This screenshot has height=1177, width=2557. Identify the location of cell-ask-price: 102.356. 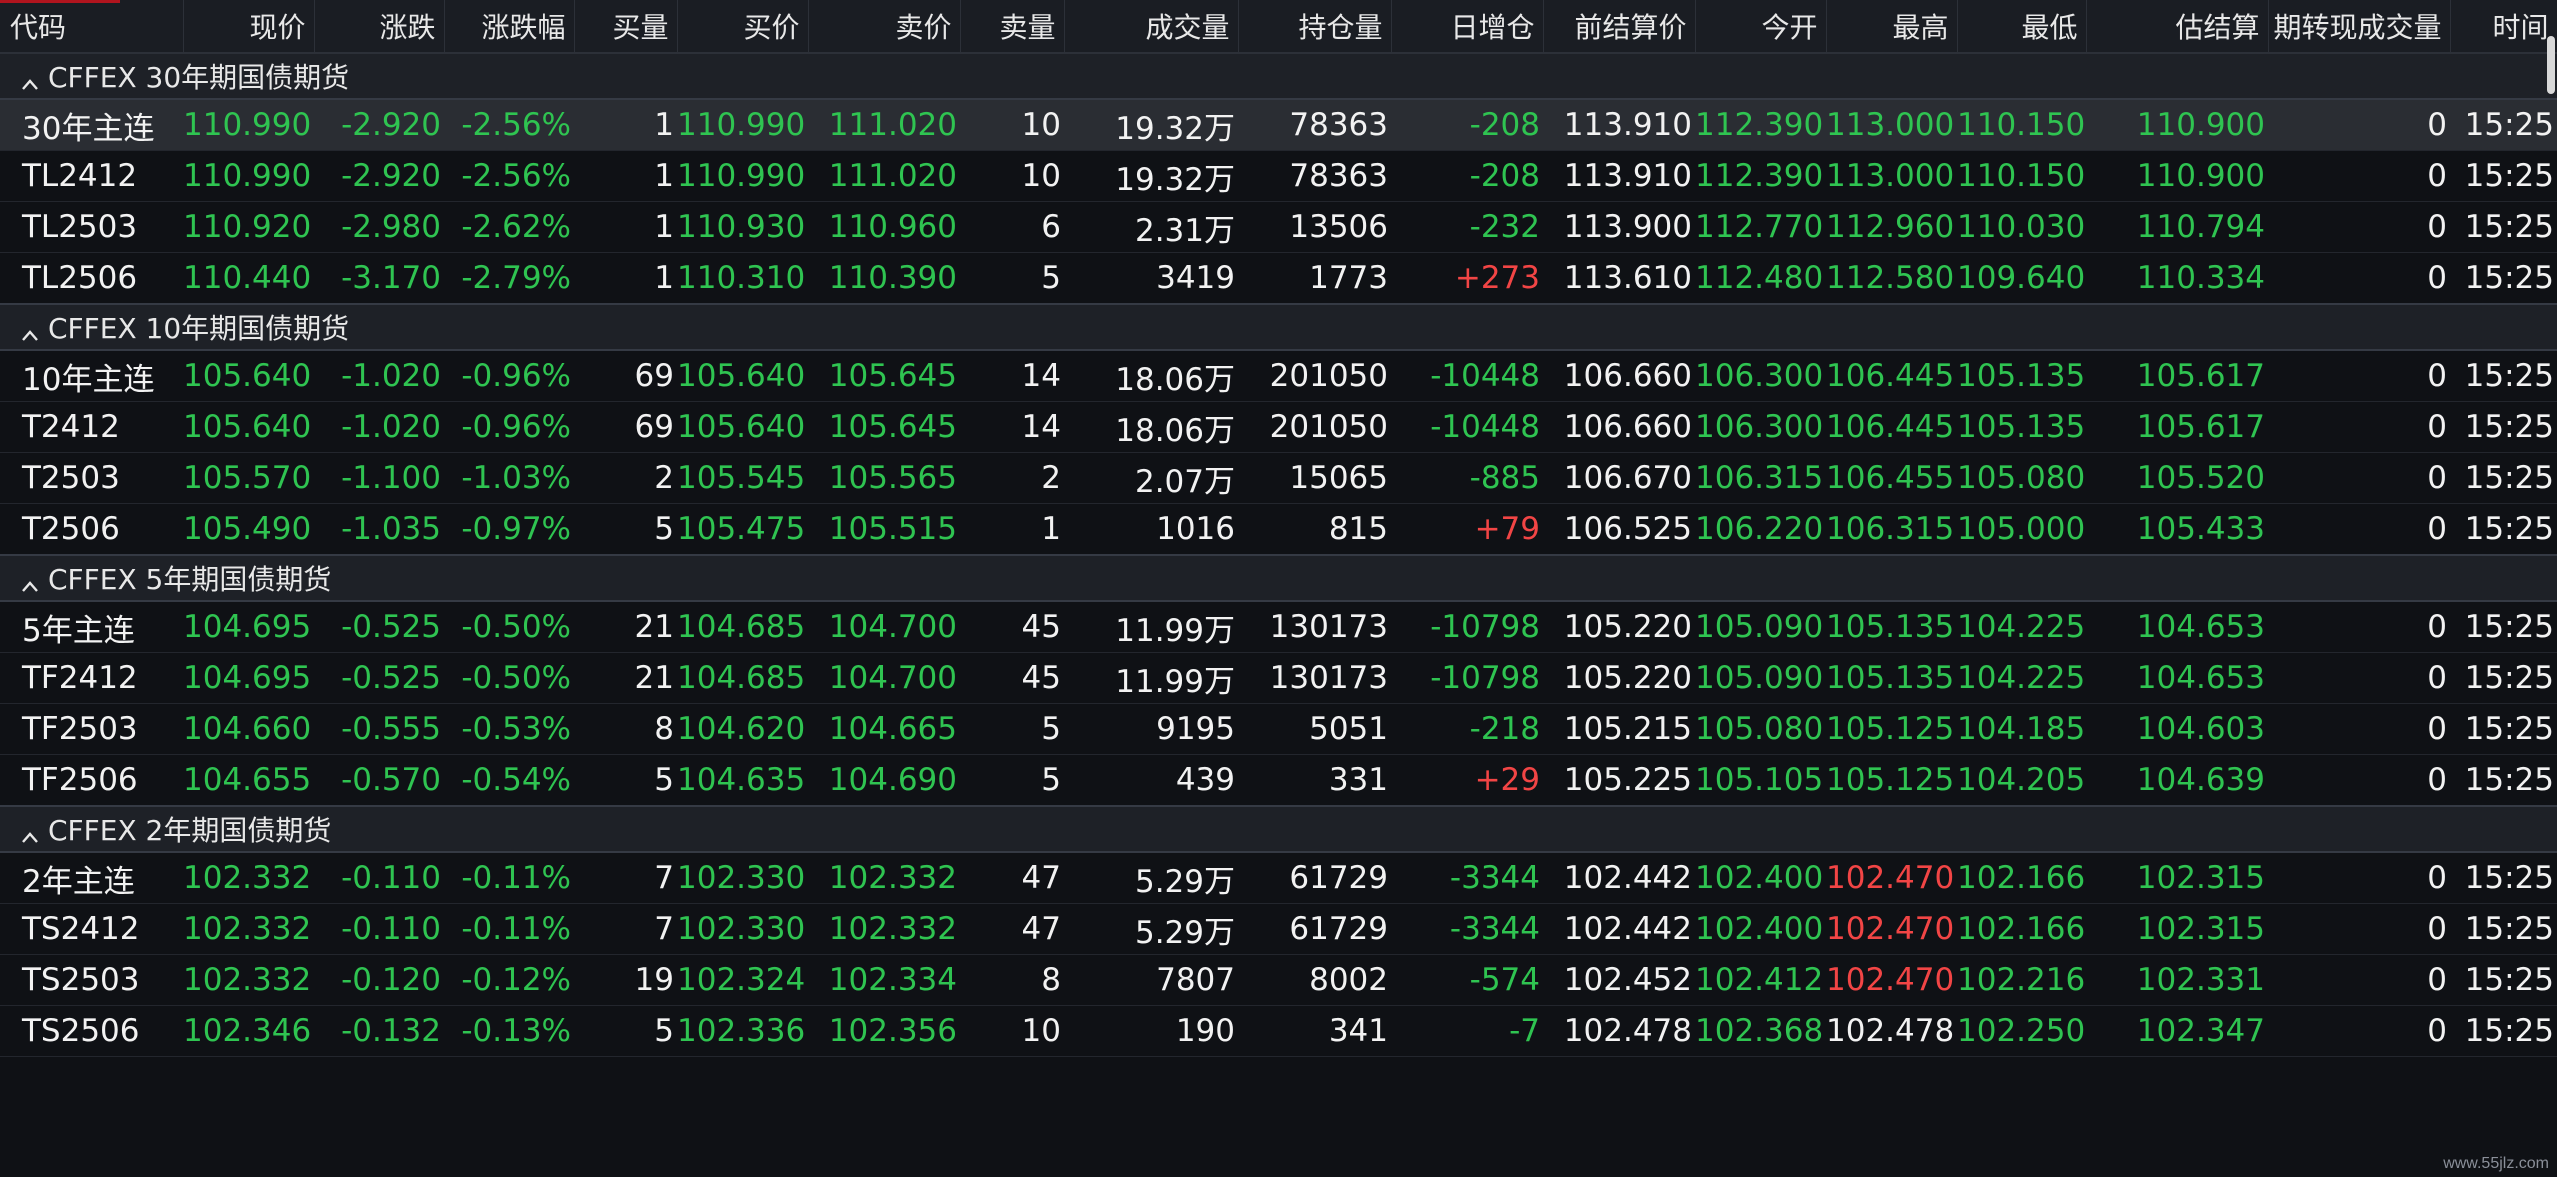
(884, 1031).